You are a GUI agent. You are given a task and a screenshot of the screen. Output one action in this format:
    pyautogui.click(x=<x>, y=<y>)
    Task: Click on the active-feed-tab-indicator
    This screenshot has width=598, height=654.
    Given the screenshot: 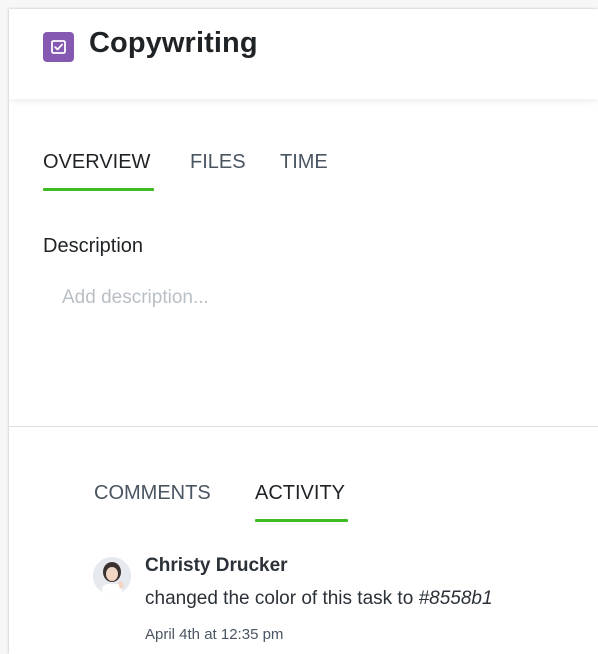 What is the action you would take?
    pyautogui.click(x=301, y=520)
    